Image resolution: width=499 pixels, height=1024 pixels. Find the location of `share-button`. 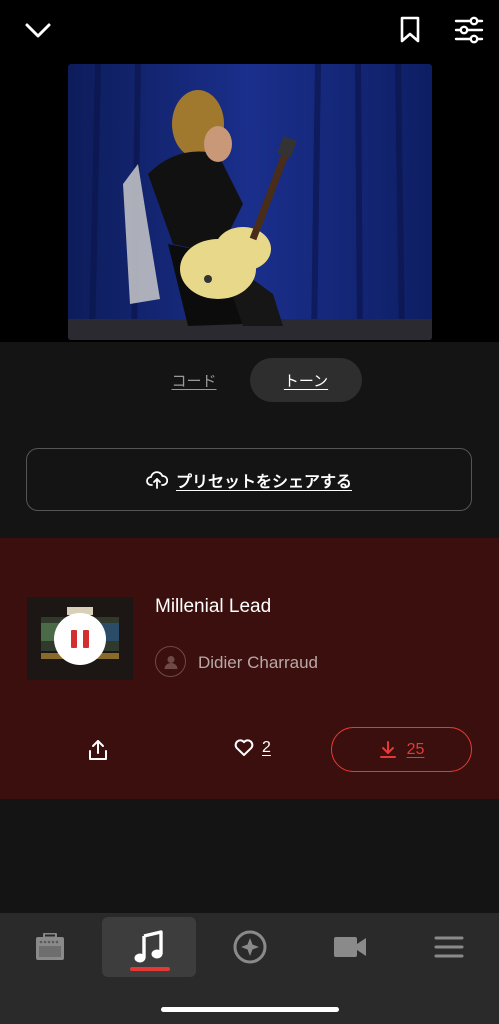

share-button is located at coordinates (98, 750).